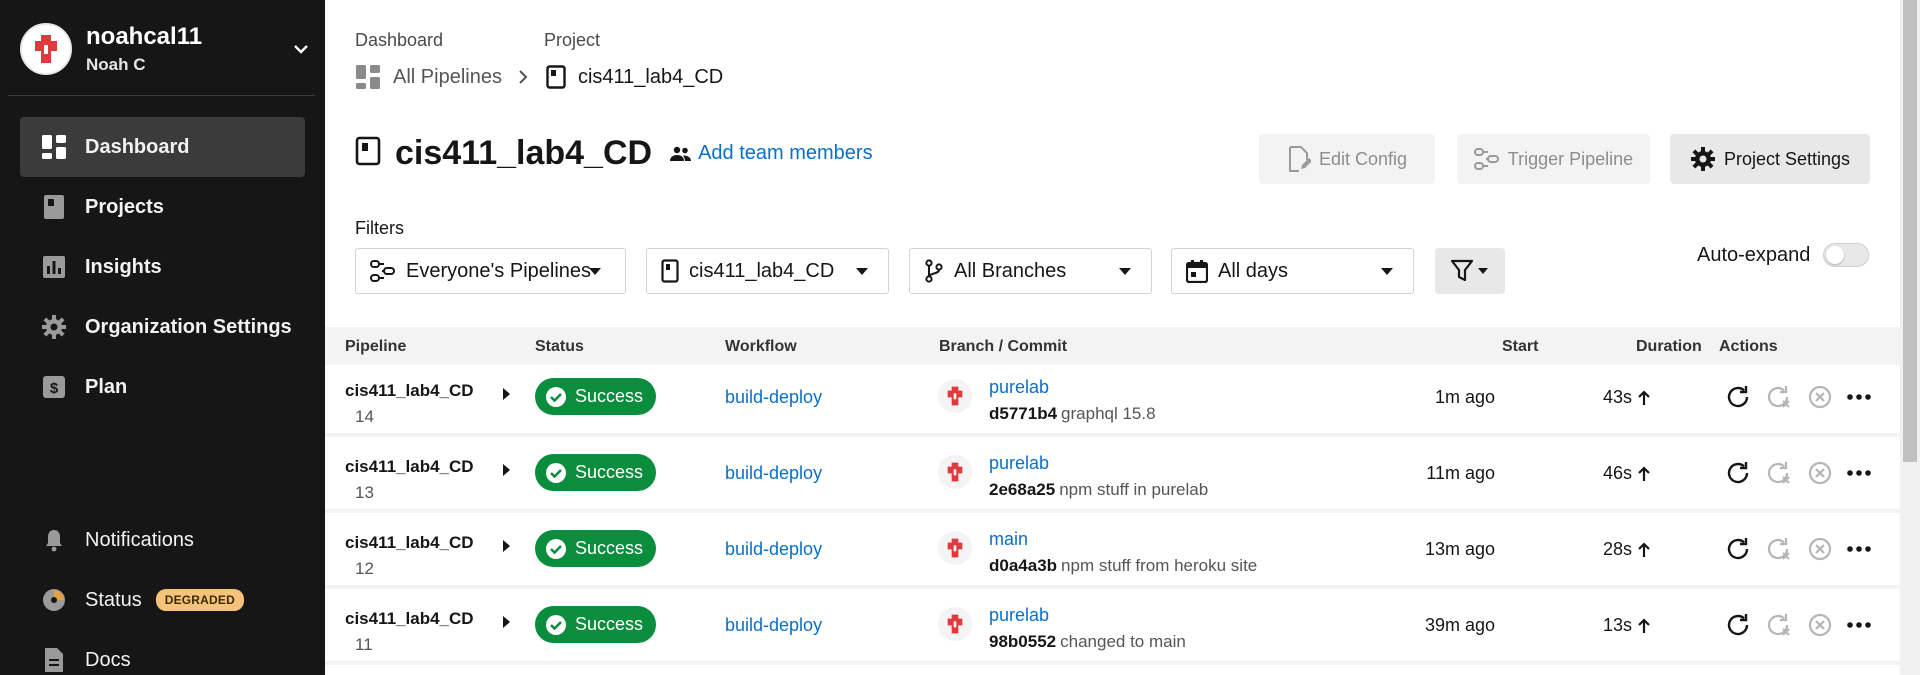 The height and width of the screenshot is (675, 1920). Describe the element at coordinates (1347, 159) in the screenshot. I see `edit-config-button: Edit Config` at that location.